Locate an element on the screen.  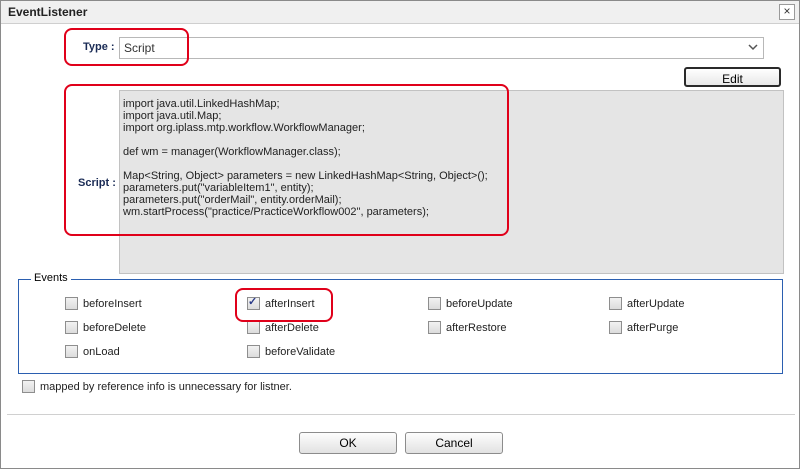
type-label: Type : is located at coordinates (99, 47).